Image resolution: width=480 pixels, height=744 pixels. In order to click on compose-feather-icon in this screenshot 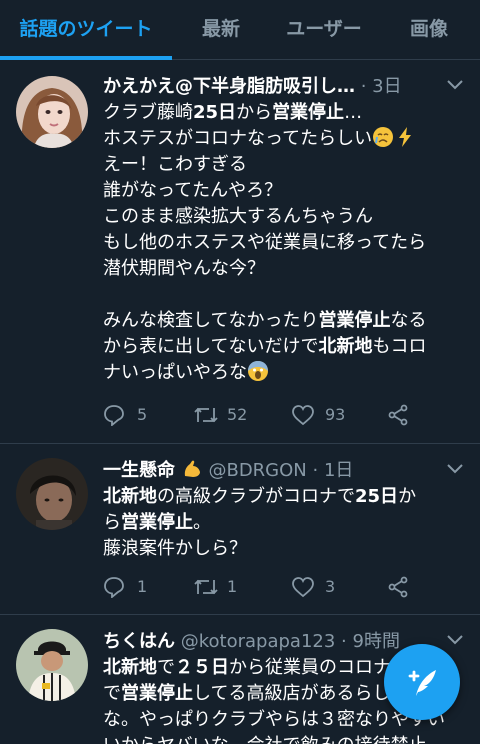, I will do `click(422, 683)`.